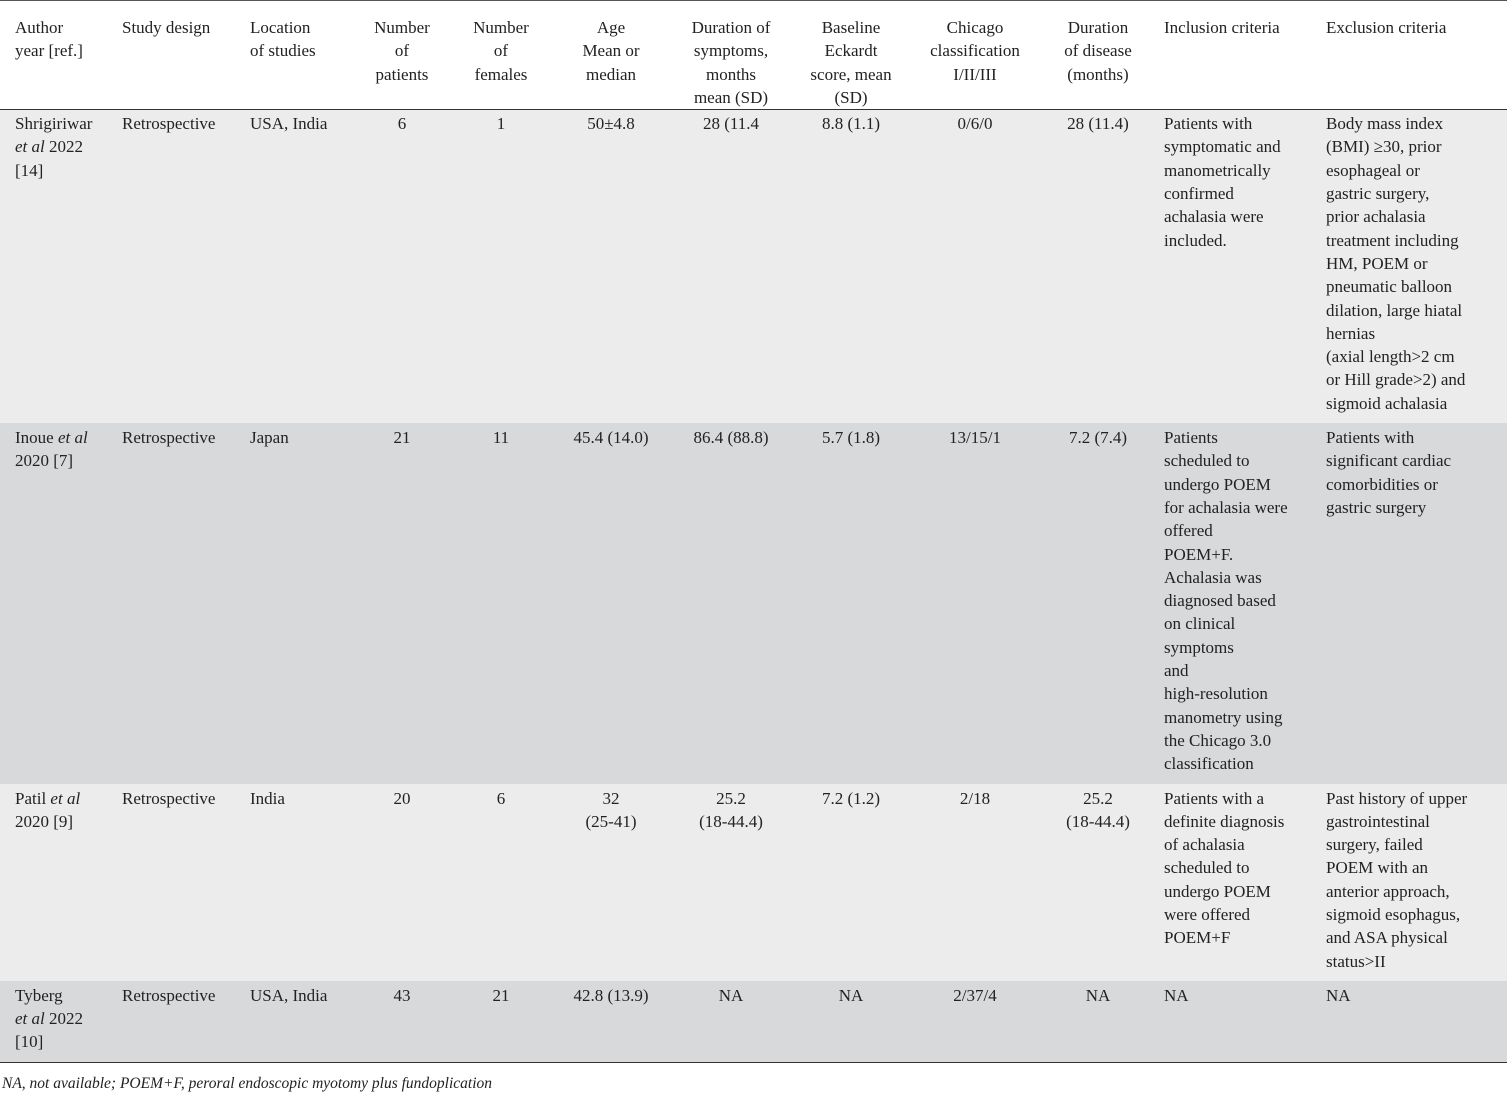 This screenshot has width=1507, height=1095. Describe the element at coordinates (54, 124) in the screenshot. I see `author-name: Shrigiriwar` at that location.